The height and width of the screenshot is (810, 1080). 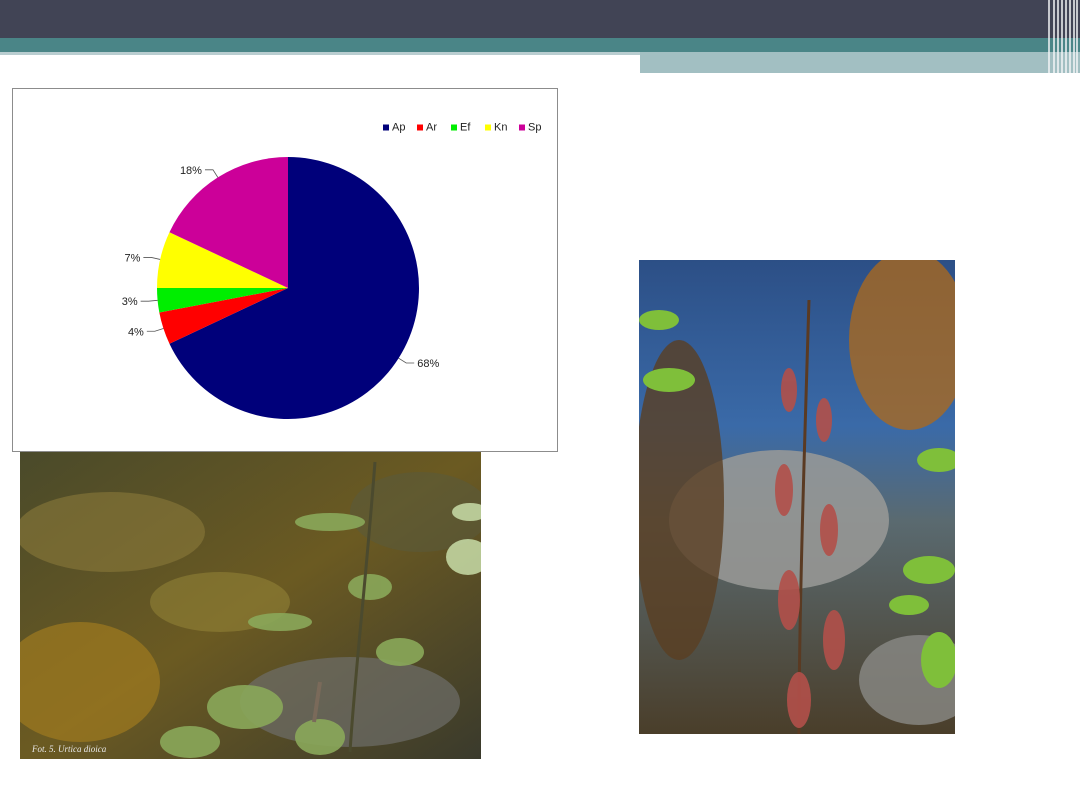 I want to click on photo-caption: Fot. 5. Urtica dioica, so click(x=69, y=749).